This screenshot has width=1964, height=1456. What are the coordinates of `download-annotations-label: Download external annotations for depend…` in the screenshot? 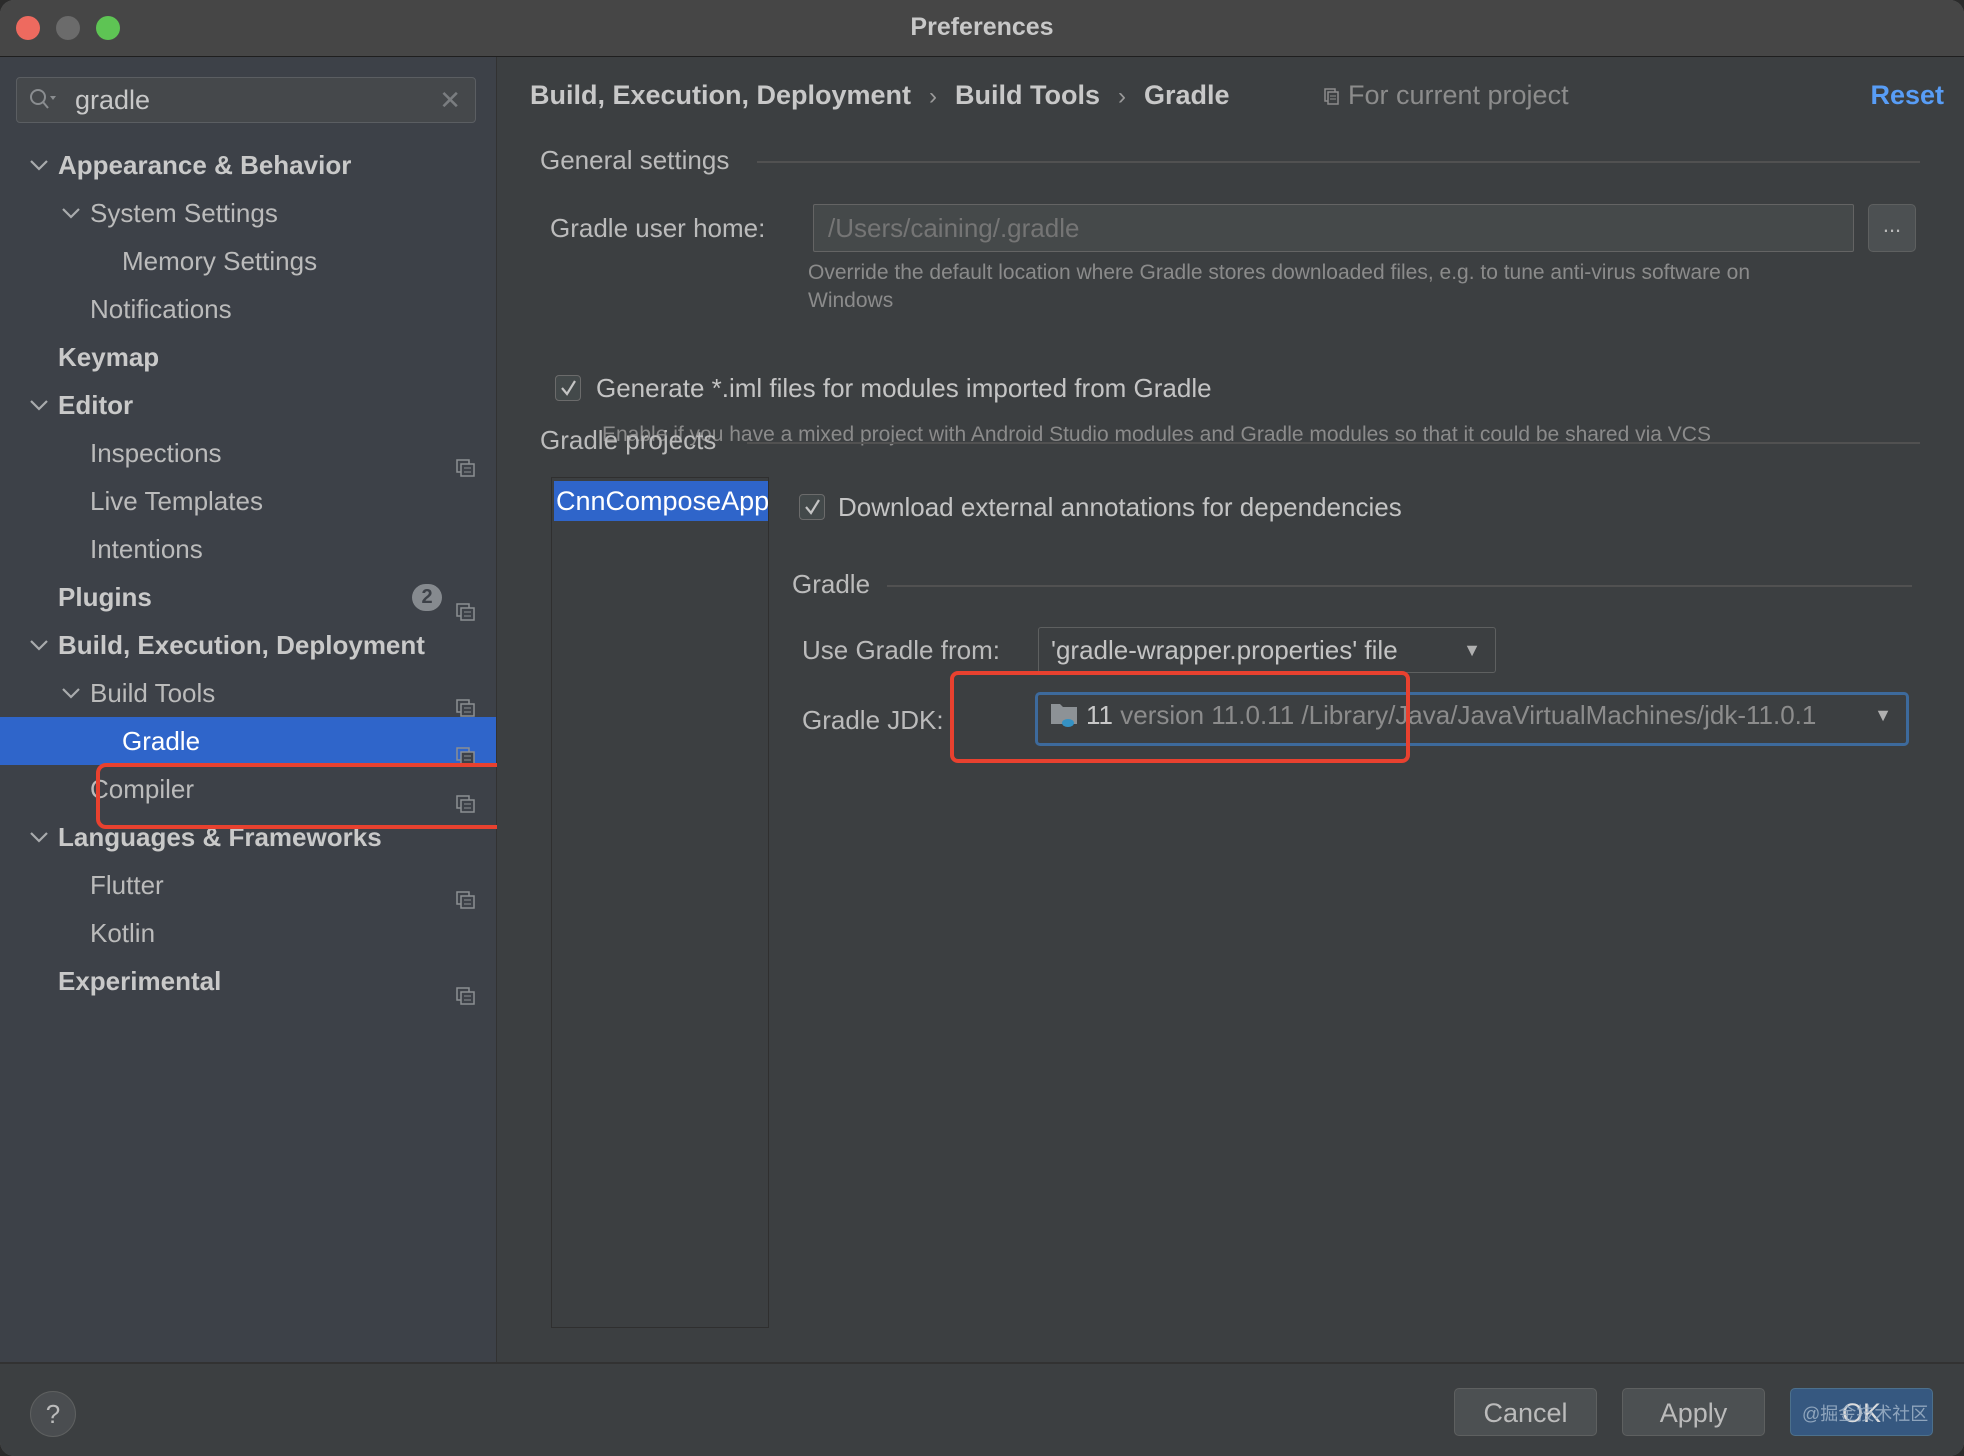 It's located at (1120, 507).